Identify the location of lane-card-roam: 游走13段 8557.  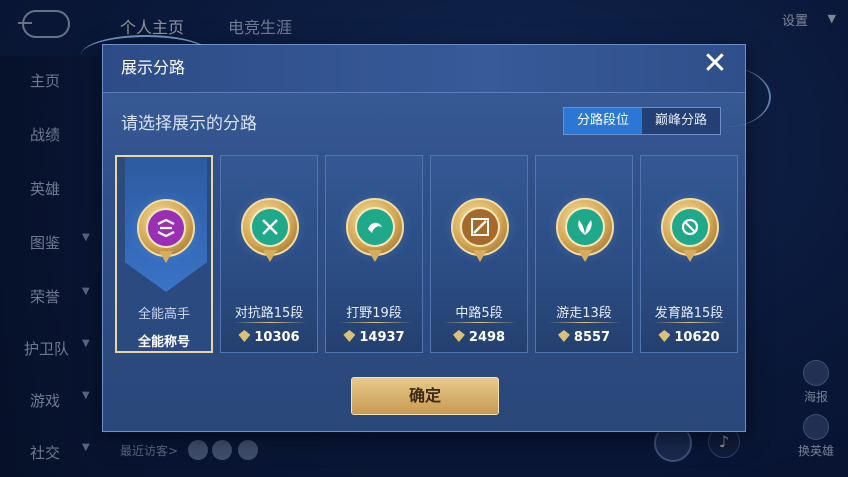
(584, 254).